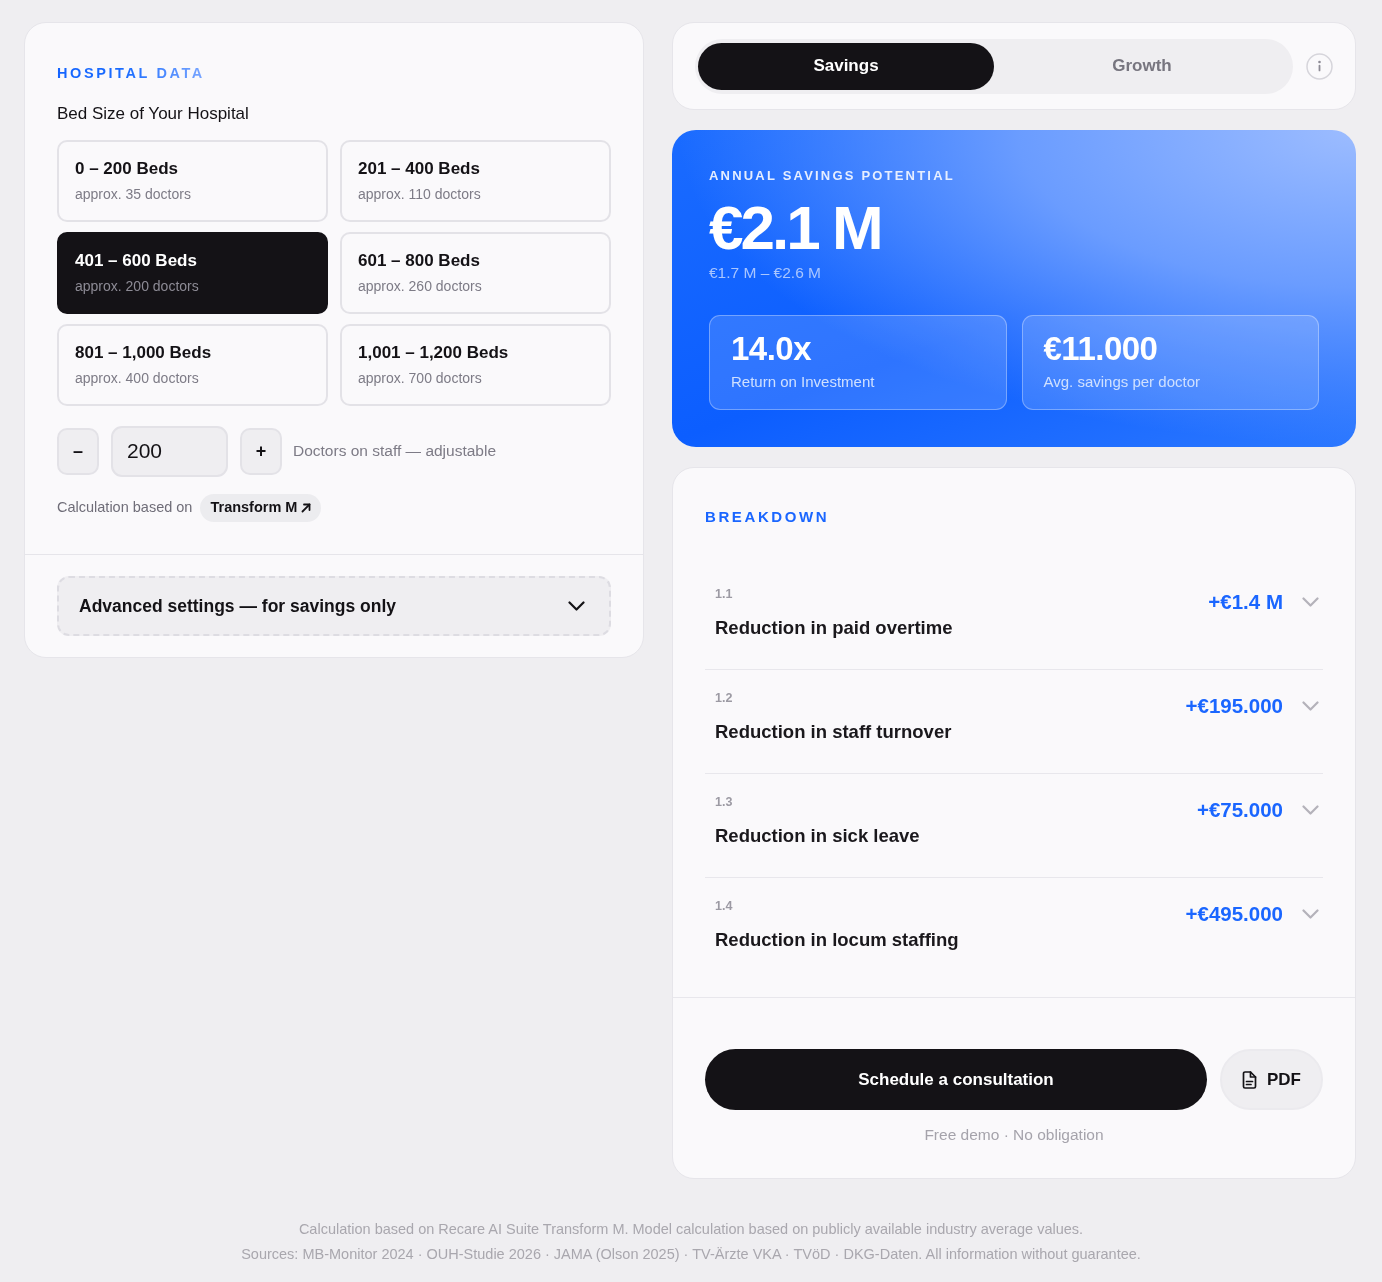  I want to click on item-title: Reduction in locum staffing, so click(837, 940).